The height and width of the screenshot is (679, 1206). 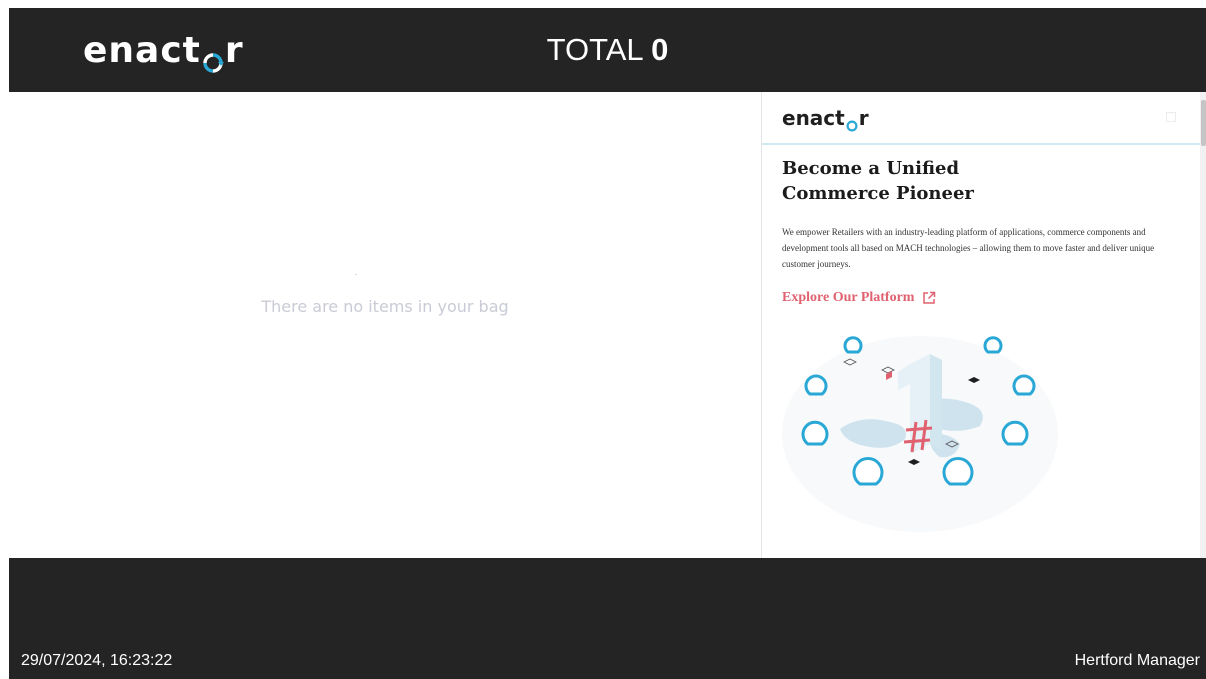 What do you see at coordinates (863, 118) in the screenshot?
I see `promo-logo-text-end: r` at bounding box center [863, 118].